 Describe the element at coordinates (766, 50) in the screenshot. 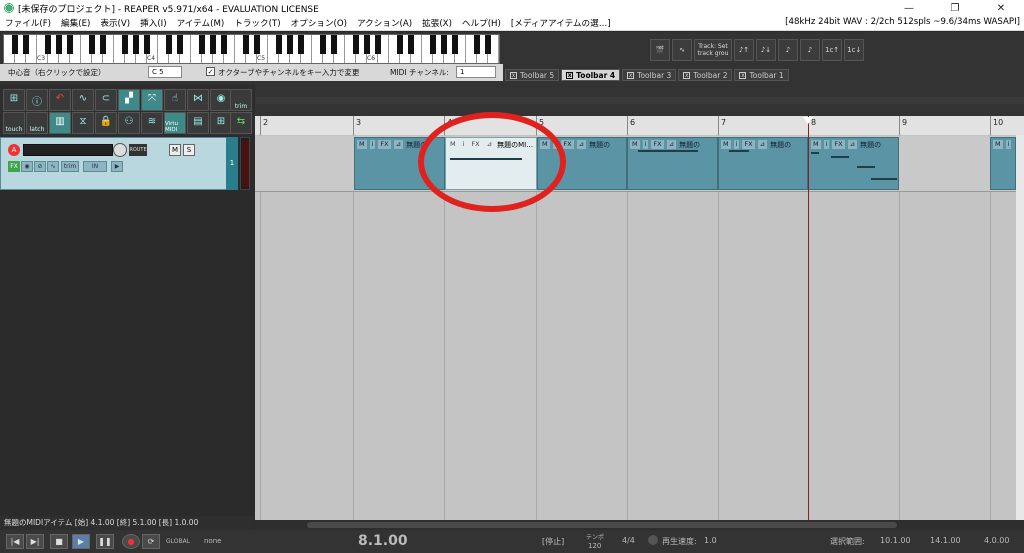

I see `note-down-icon: ♪↓` at that location.